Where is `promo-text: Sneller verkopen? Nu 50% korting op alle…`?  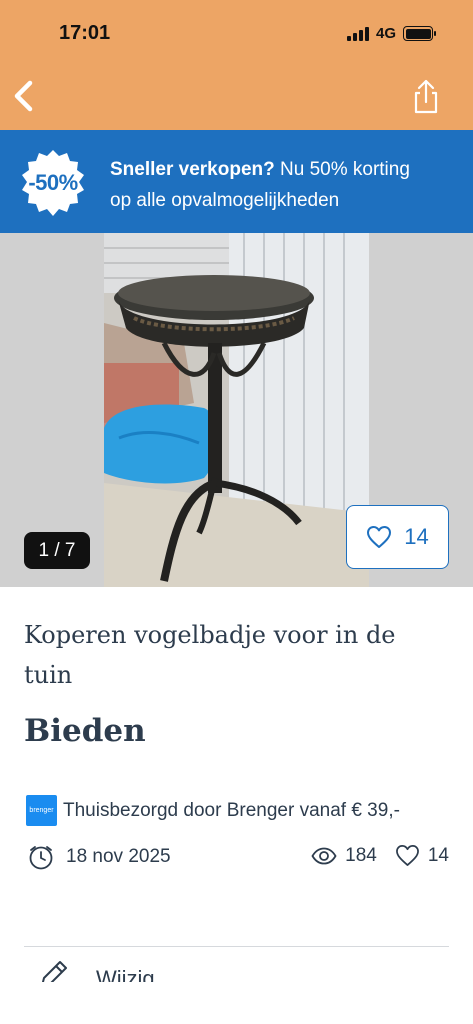 promo-text: Sneller verkopen? Nu 50% korting op alle… is located at coordinates (285, 185).